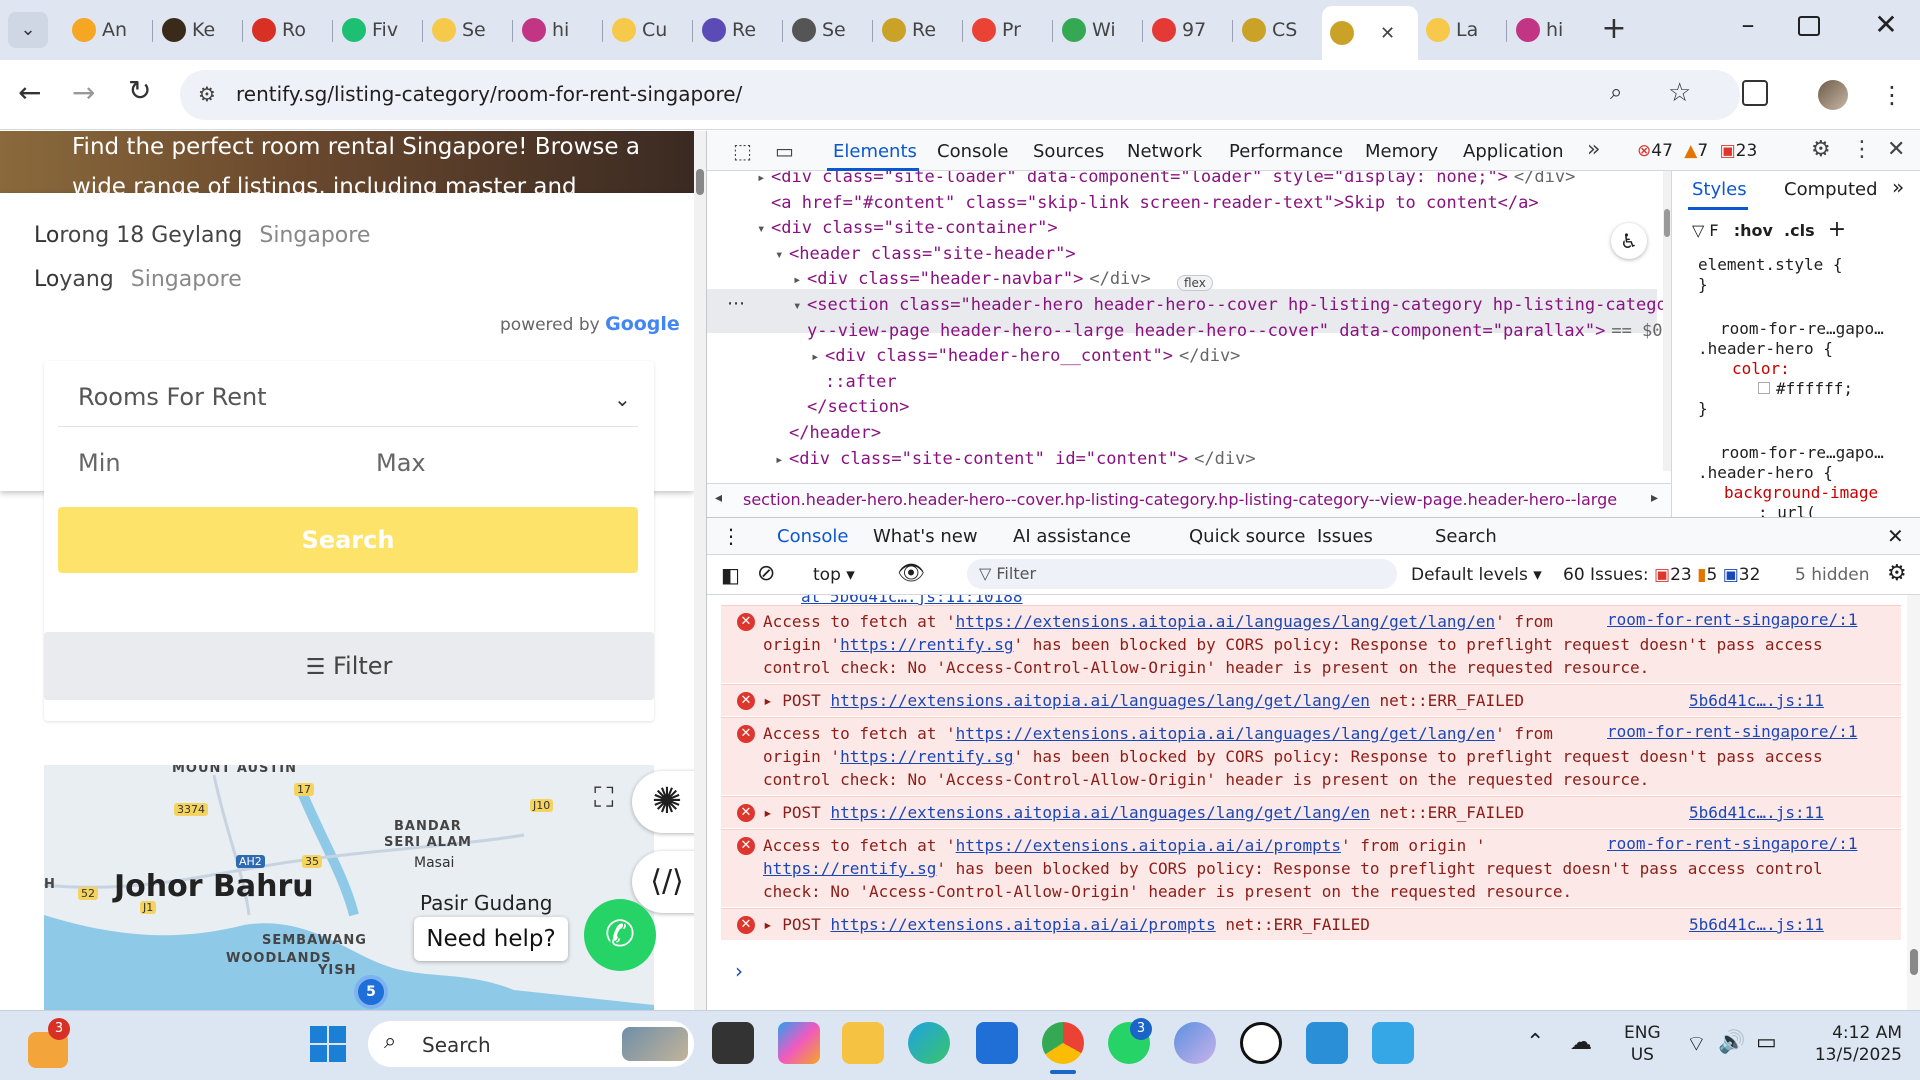  I want to click on close-tab-icon: ✕, so click(1387, 33).